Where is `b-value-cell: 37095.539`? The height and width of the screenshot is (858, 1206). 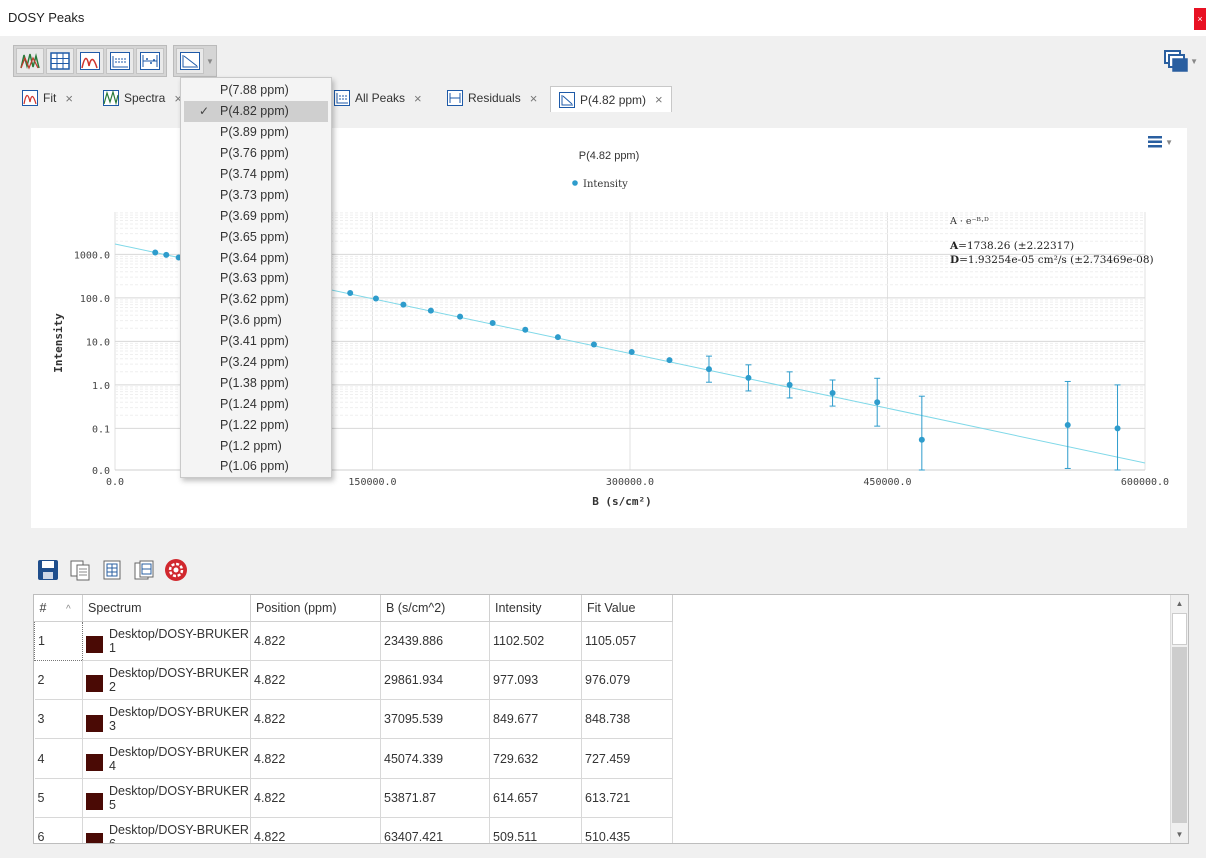 b-value-cell: 37095.539 is located at coordinates (435, 719).